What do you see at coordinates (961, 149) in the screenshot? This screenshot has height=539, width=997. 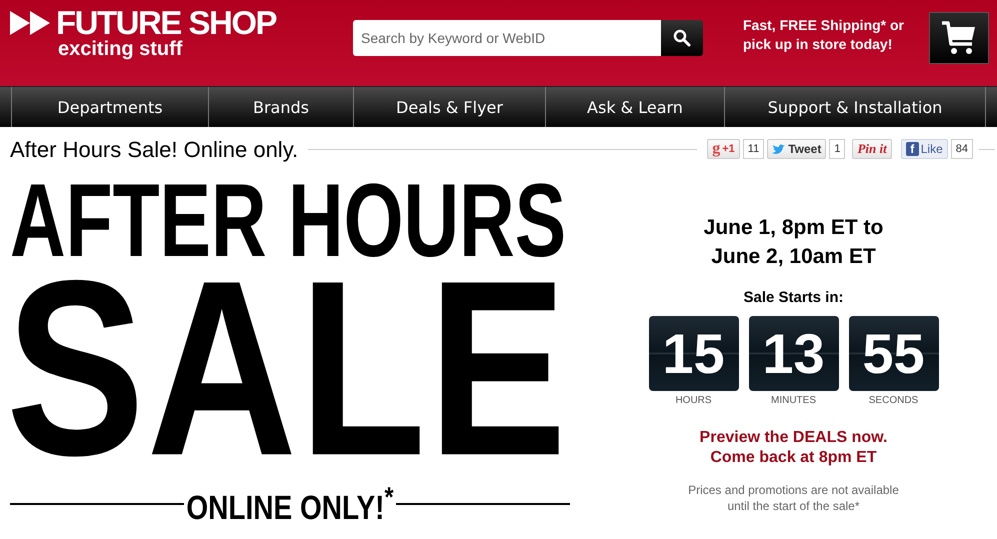 I see `share-count: 84` at bounding box center [961, 149].